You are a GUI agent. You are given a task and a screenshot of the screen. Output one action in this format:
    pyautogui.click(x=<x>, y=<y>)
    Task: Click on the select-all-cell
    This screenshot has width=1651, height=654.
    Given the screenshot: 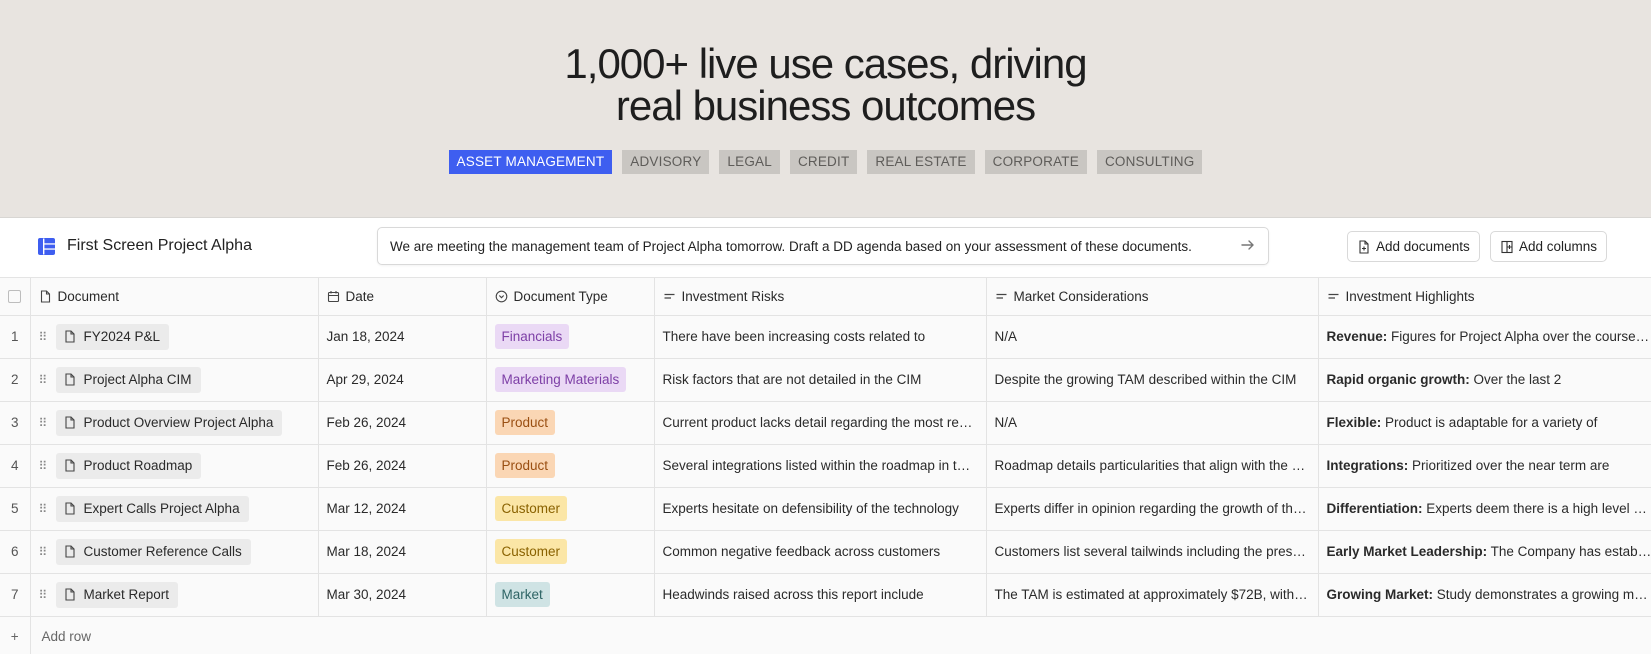 What is the action you would take?
    pyautogui.click(x=15, y=297)
    